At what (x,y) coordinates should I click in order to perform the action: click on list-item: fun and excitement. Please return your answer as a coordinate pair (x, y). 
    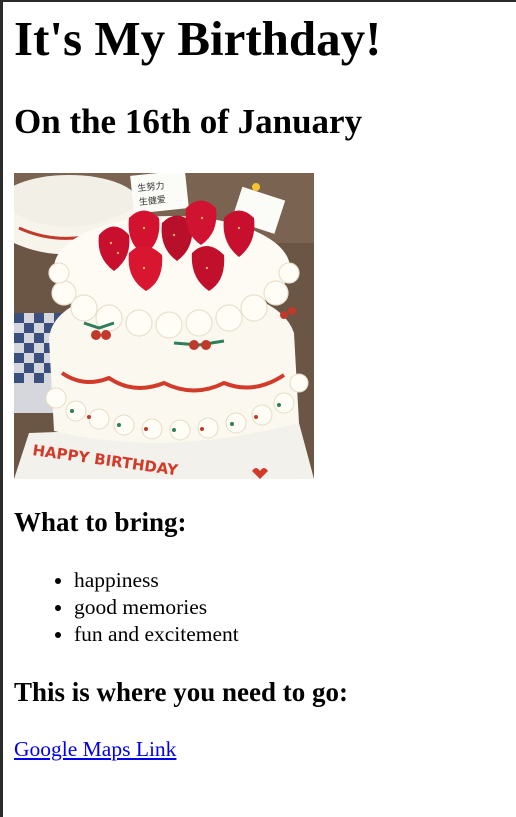
    Looking at the image, I should click on (156, 634).